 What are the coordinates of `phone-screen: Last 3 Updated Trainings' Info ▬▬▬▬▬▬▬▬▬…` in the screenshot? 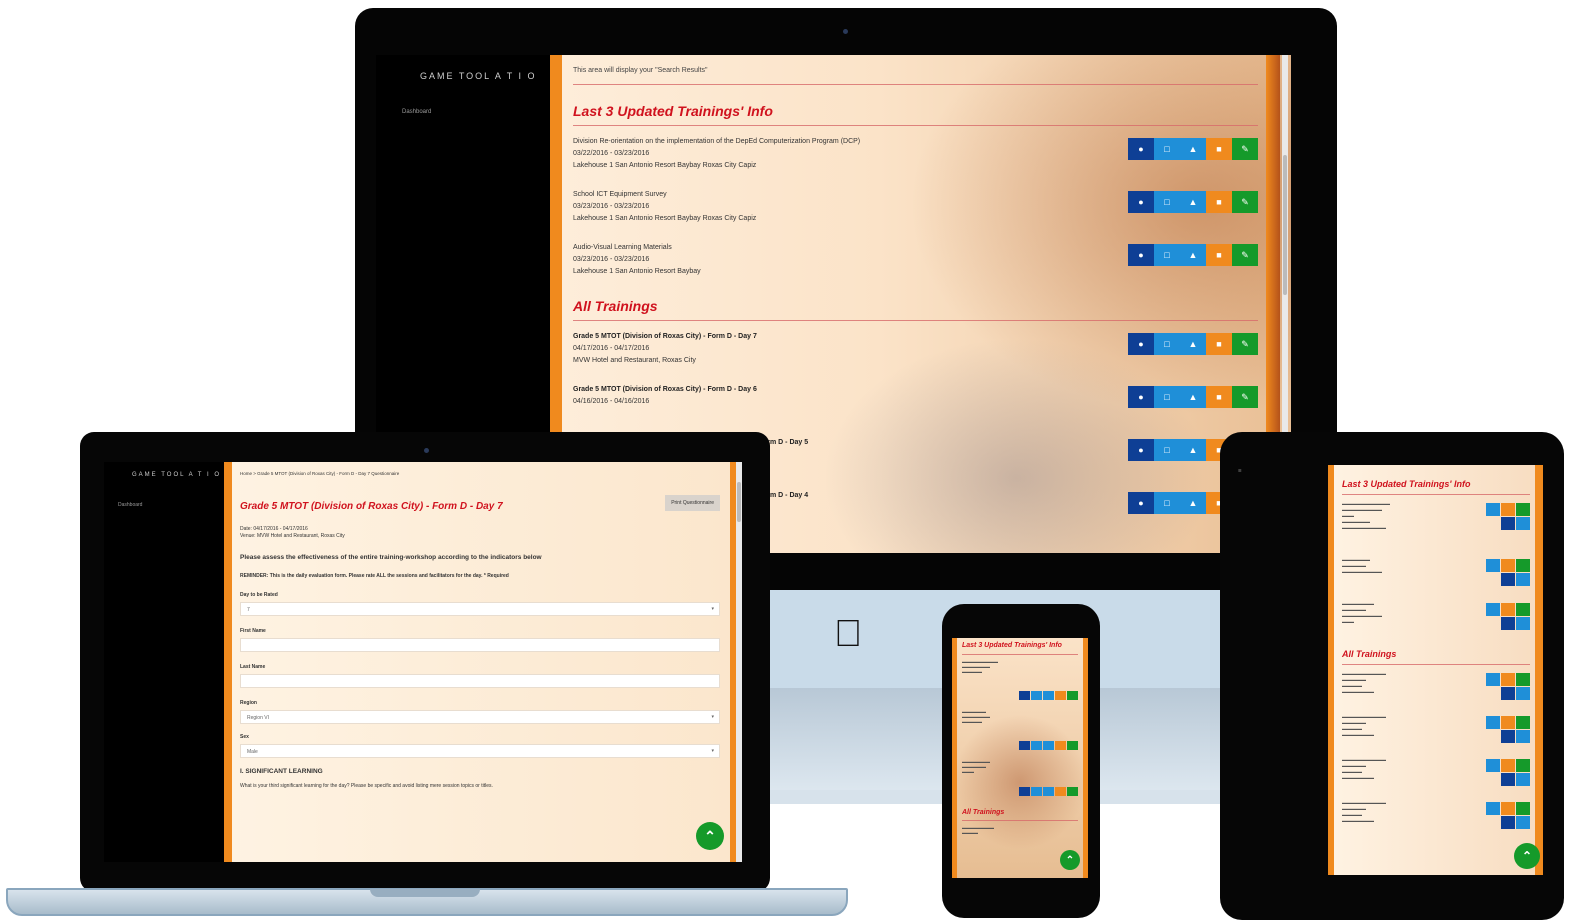 It's located at (1020, 758).